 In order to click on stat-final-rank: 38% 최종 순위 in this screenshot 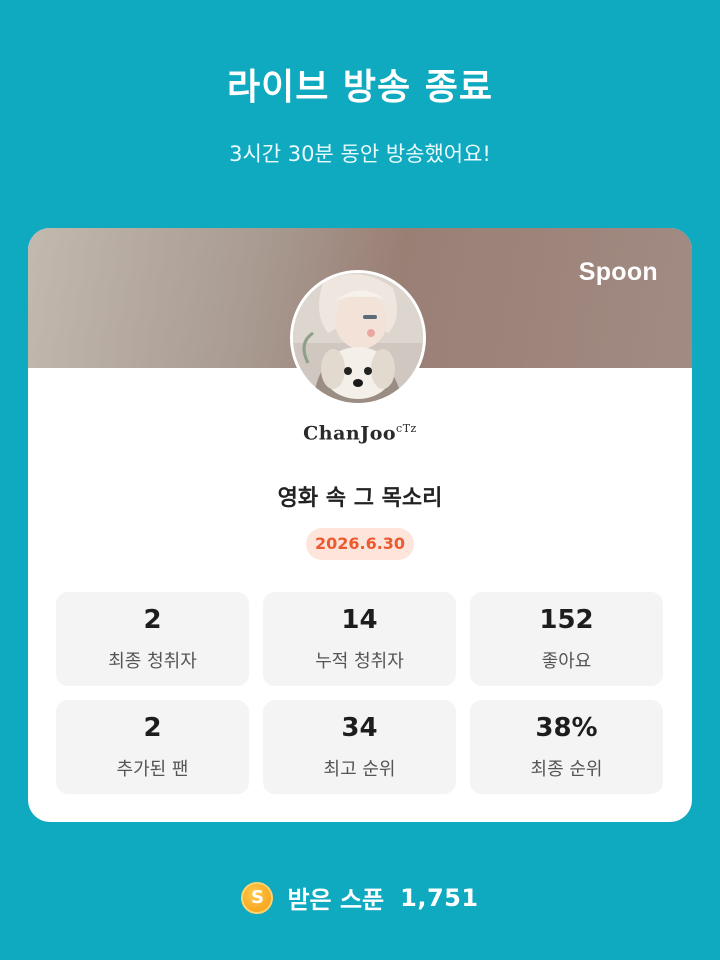, I will do `click(566, 747)`.